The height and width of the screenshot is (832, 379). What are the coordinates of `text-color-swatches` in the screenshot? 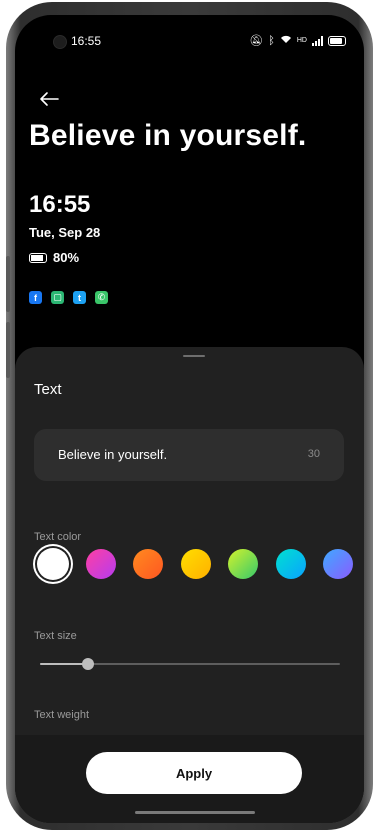 It's located at (199, 566).